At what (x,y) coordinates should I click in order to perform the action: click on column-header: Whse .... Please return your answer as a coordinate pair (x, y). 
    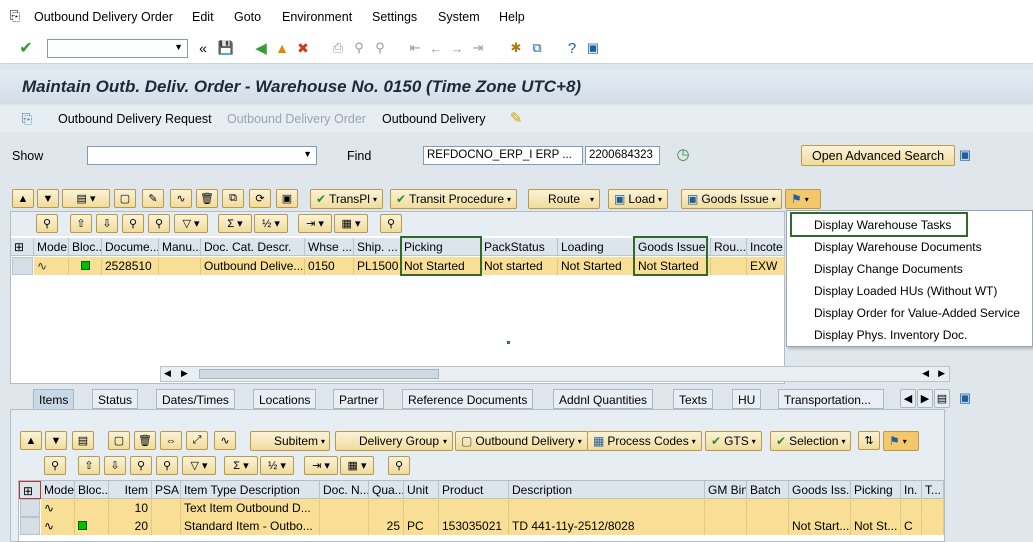
    Looking at the image, I should click on (329, 247).